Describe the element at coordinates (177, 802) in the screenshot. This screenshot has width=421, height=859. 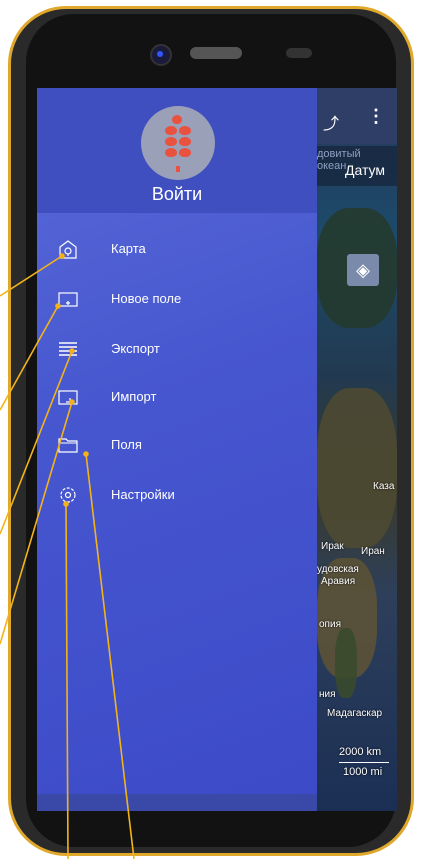
I see `drawer-footer` at that location.